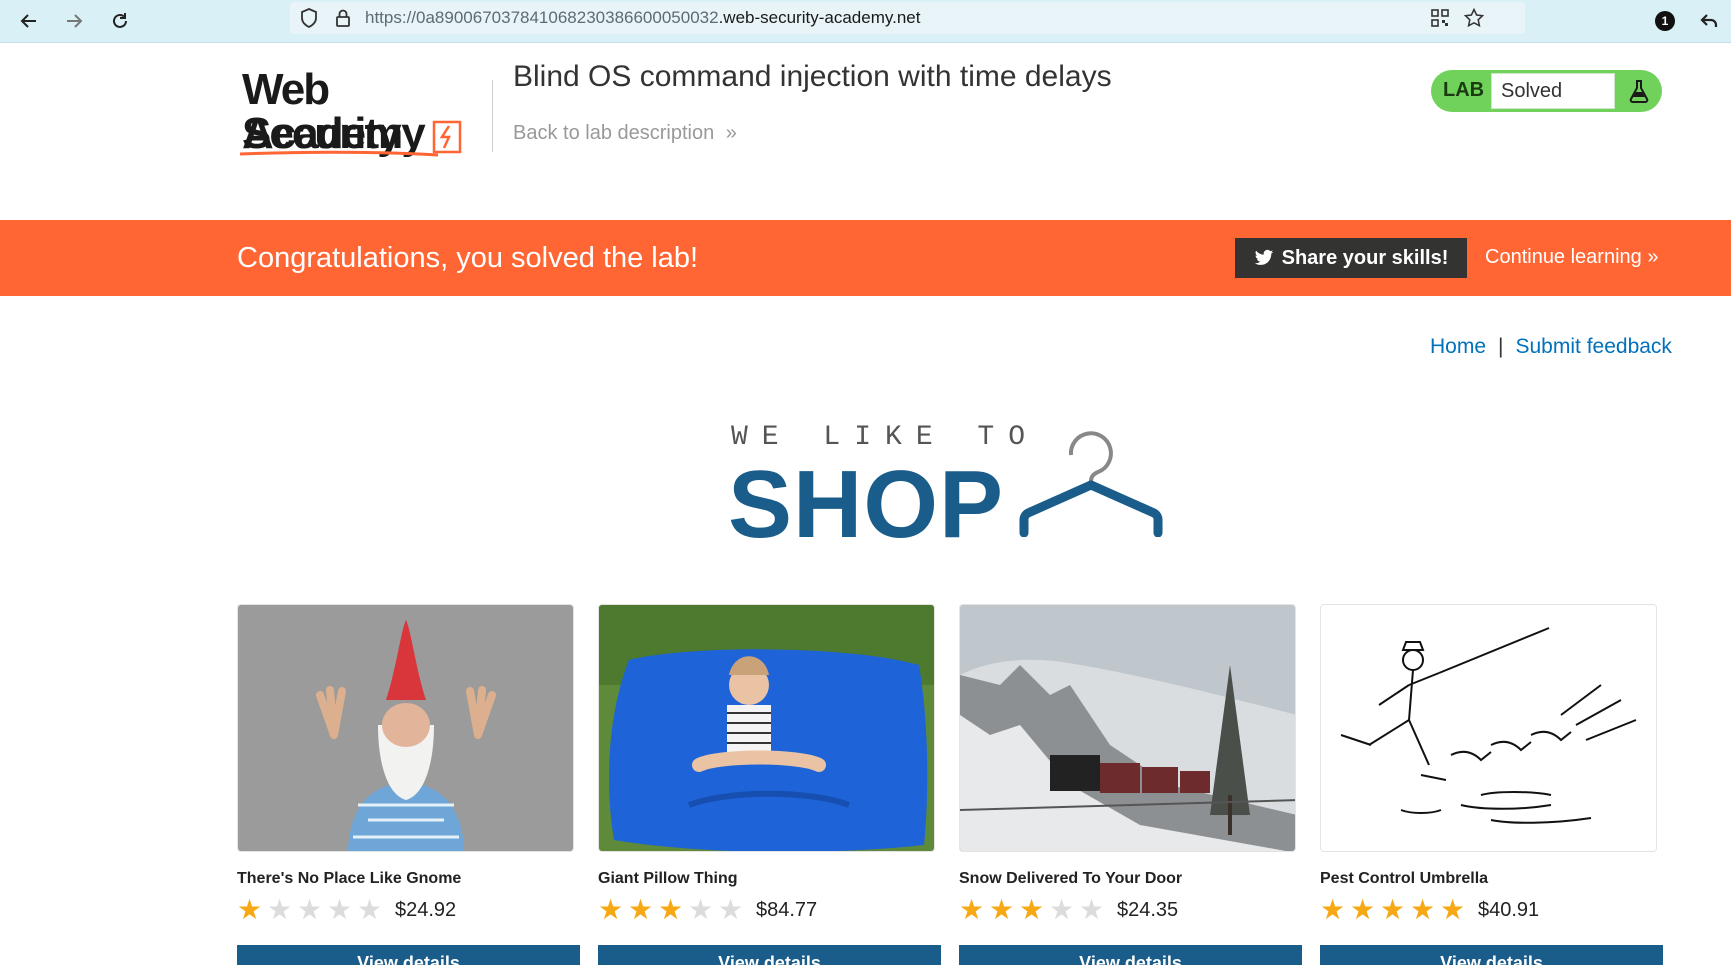 The width and height of the screenshot is (1731, 965). Describe the element at coordinates (819, 17) in the screenshot. I see `url-domain: .web-security-academy.net` at that location.